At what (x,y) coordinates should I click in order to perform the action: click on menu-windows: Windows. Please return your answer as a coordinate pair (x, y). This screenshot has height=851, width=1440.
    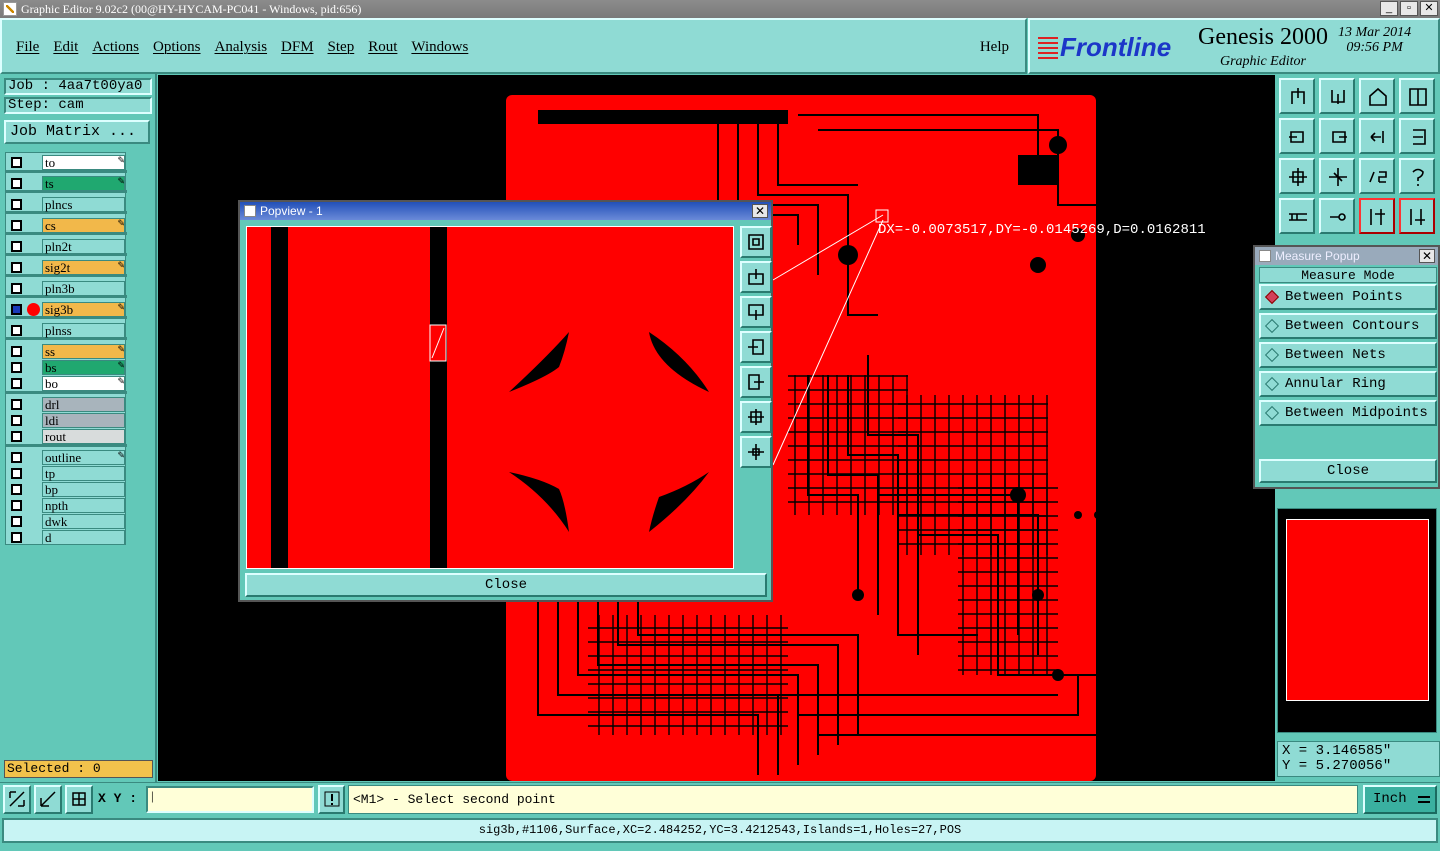
    Looking at the image, I should click on (439, 47).